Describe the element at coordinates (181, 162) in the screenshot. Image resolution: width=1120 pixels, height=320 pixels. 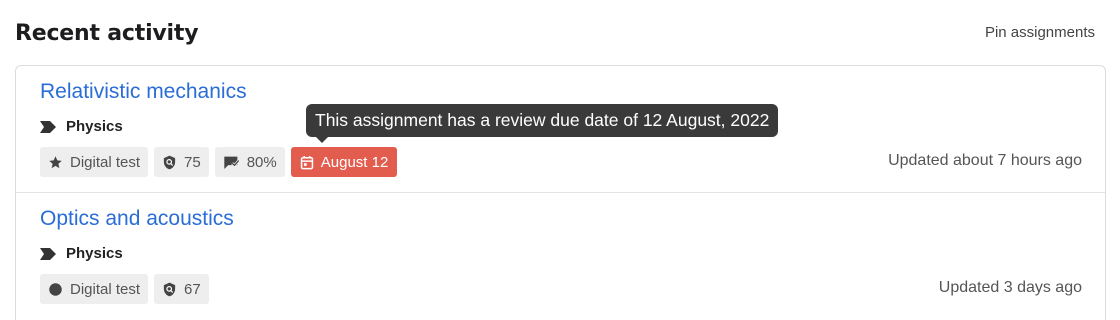
I see `score-chip: 75` at that location.